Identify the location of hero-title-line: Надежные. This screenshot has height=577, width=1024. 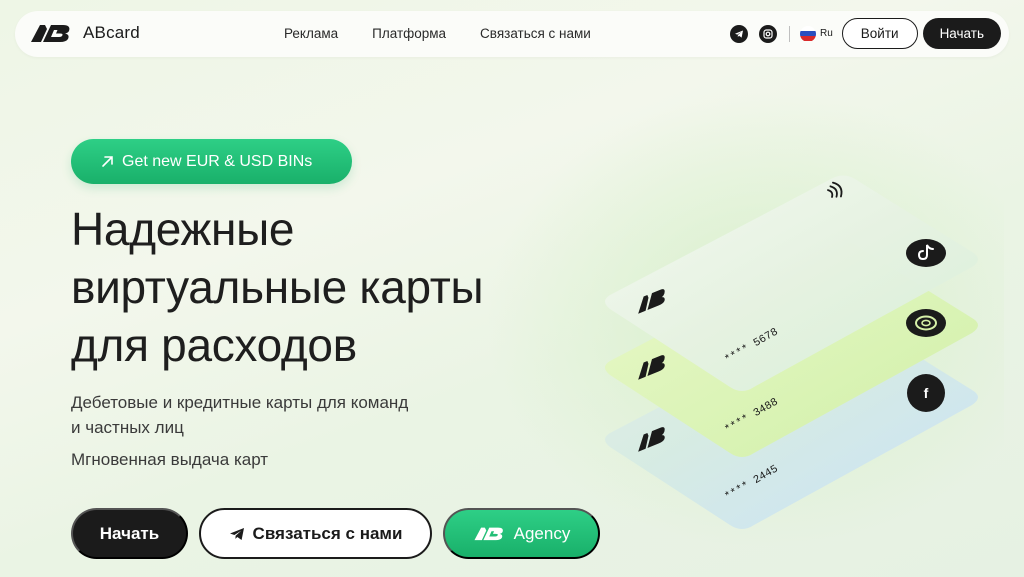
(183, 229).